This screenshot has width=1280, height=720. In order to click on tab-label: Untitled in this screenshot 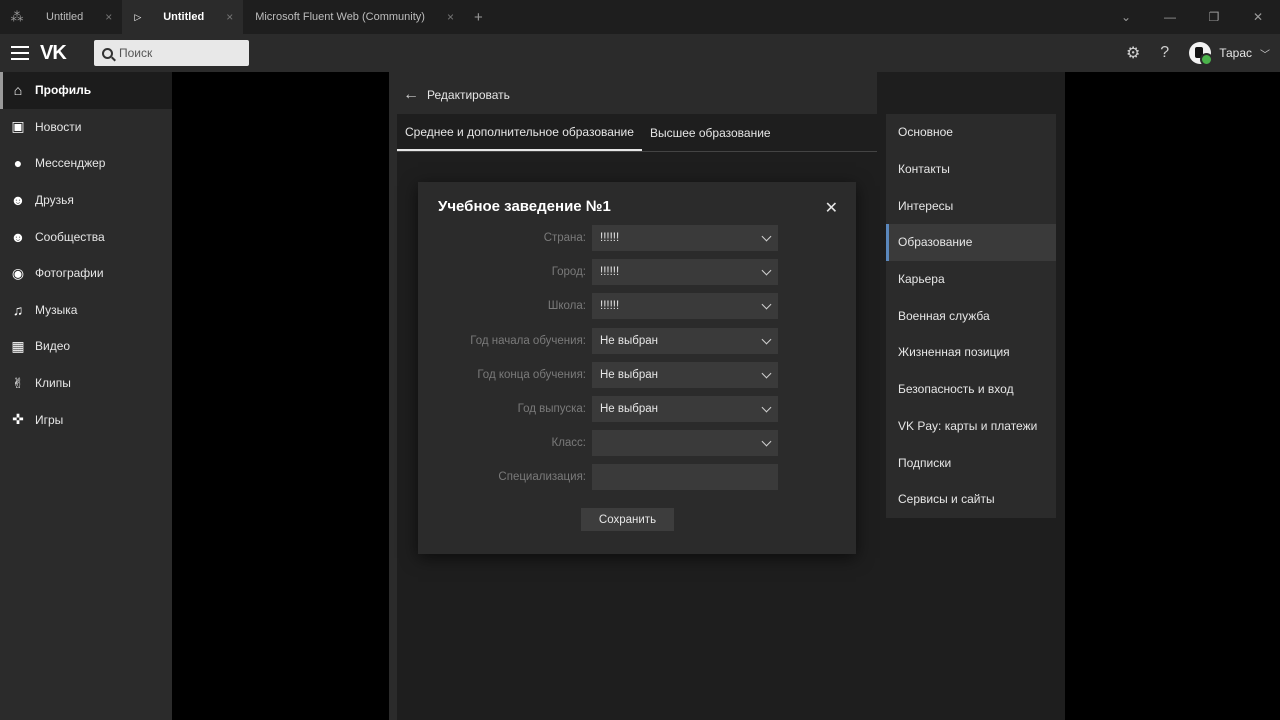, I will do `click(184, 17)`.